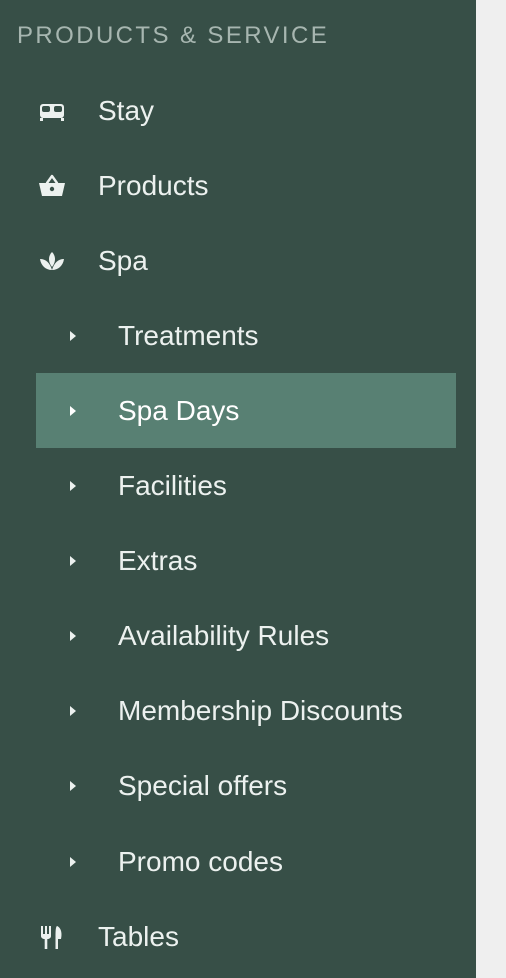  I want to click on sidebar-item-stay: Stay, so click(238, 110).